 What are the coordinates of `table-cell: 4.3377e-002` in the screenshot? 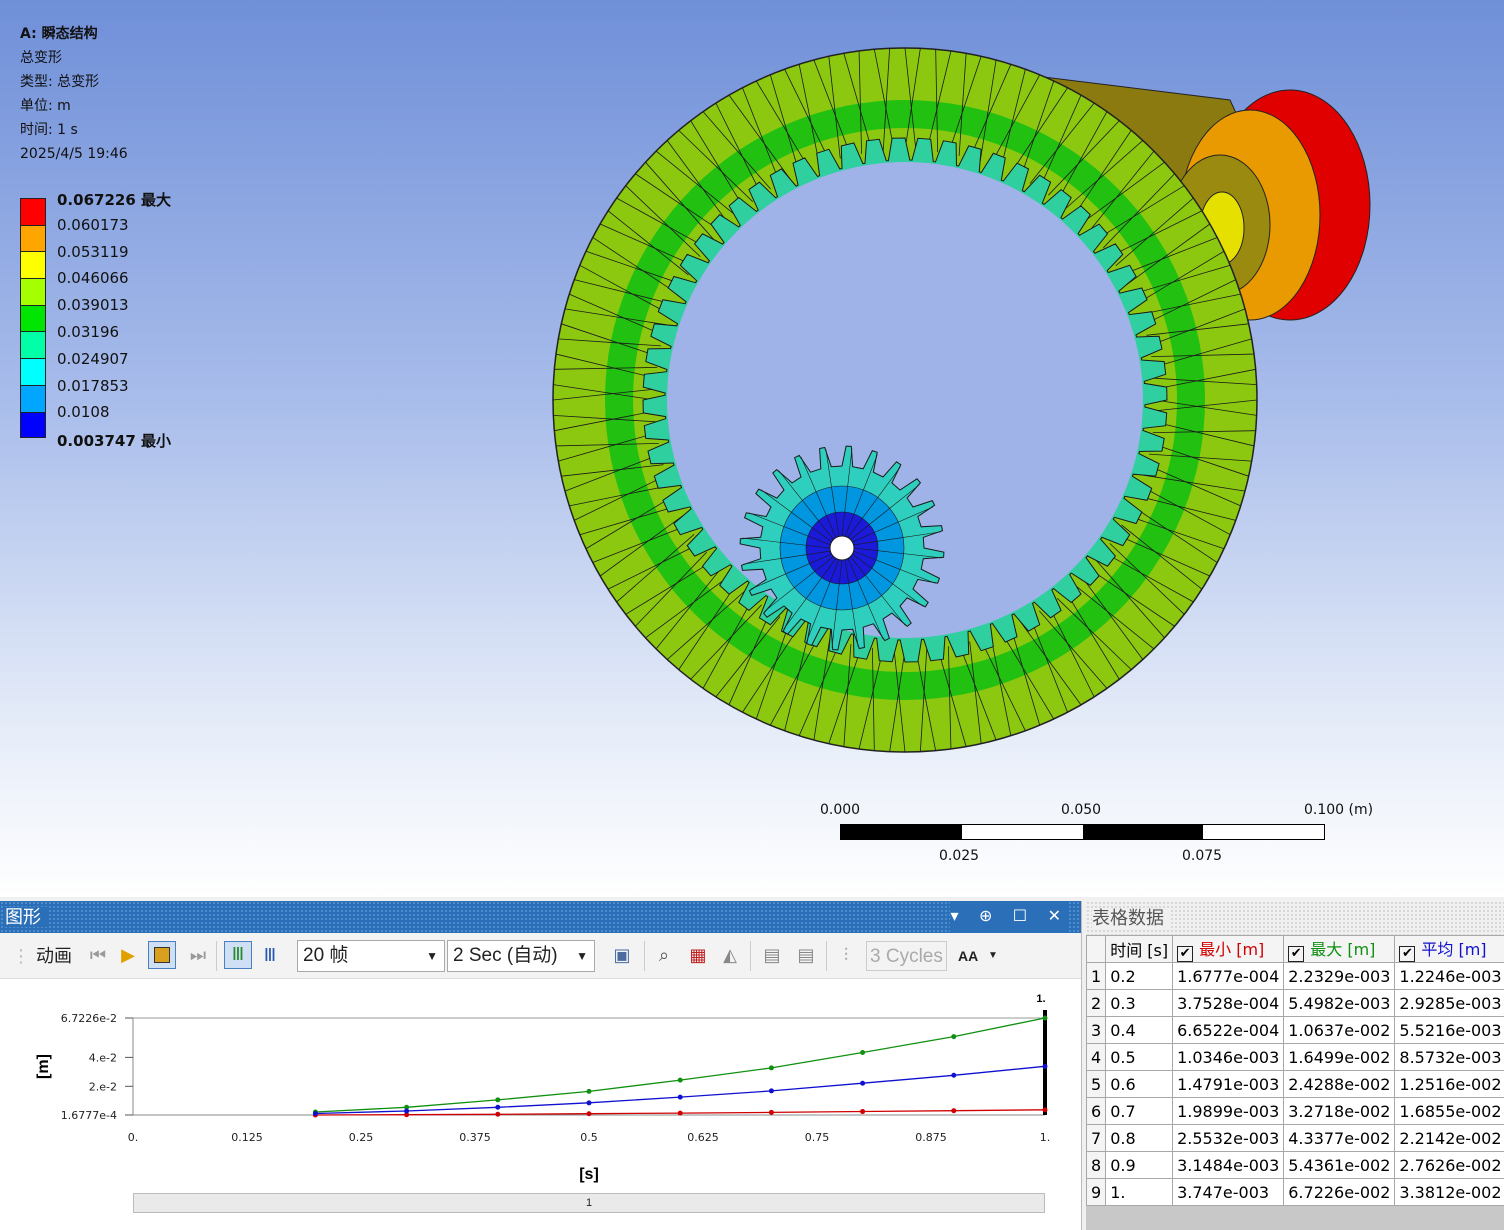 It's located at (1339, 1138).